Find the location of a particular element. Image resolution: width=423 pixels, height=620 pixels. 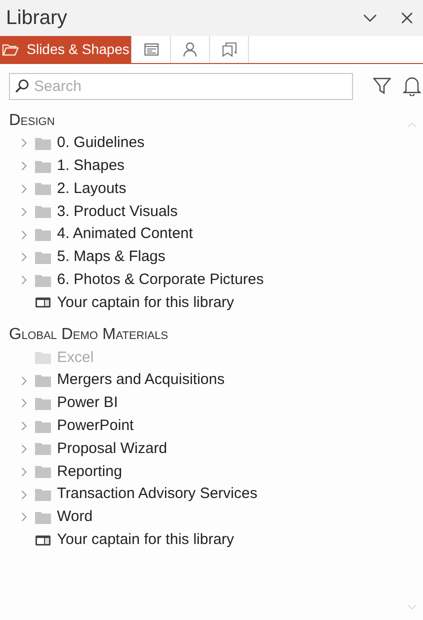

scroll-up-icon is located at coordinates (412, 125).